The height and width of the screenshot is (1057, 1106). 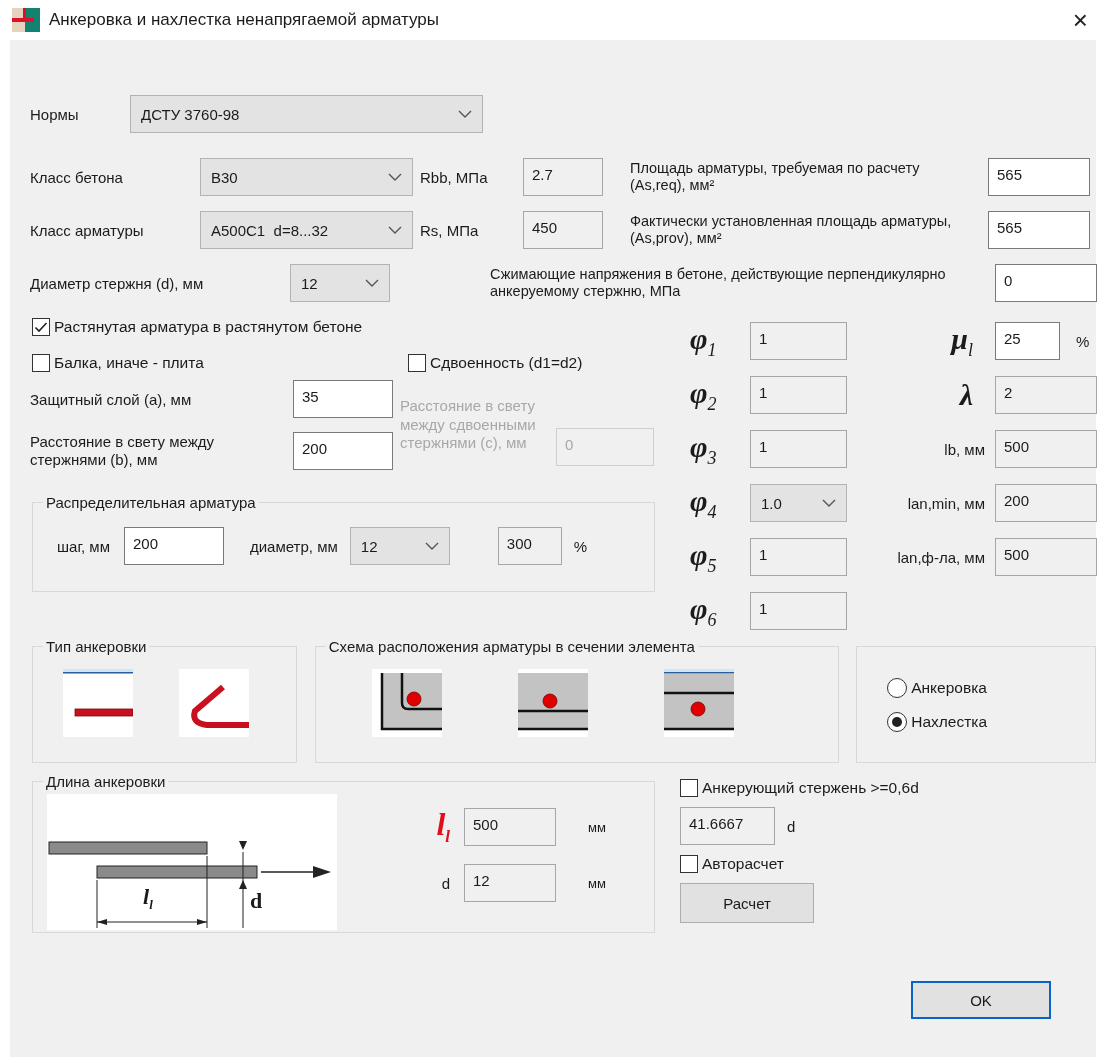 What do you see at coordinates (704, 449) in the screenshot?
I see `factor-symbol: φ$_{3}$` at bounding box center [704, 449].